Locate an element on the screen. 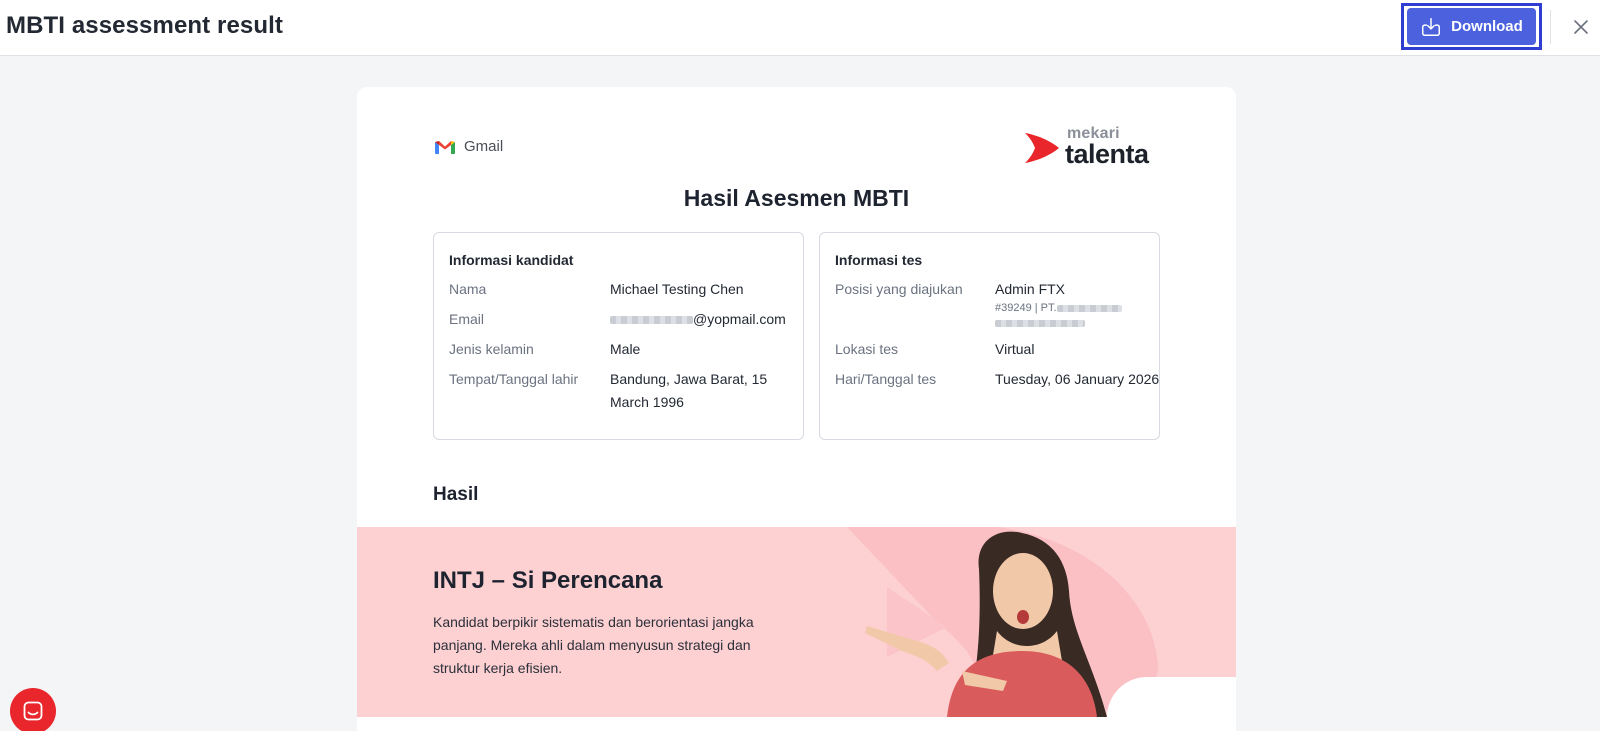 The width and height of the screenshot is (1600, 731). row-value: Bandung, Jawa Barat, 15 March 1996 is located at coordinates (689, 390).